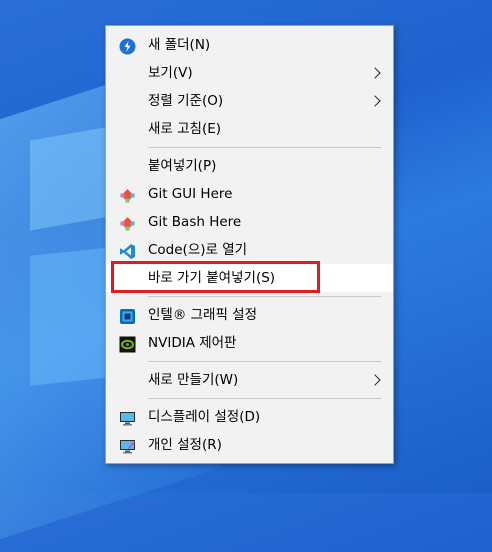 This screenshot has height=552, width=492. Describe the element at coordinates (179, 45) in the screenshot. I see `menu-item-label: 새 폴더(N)` at that location.